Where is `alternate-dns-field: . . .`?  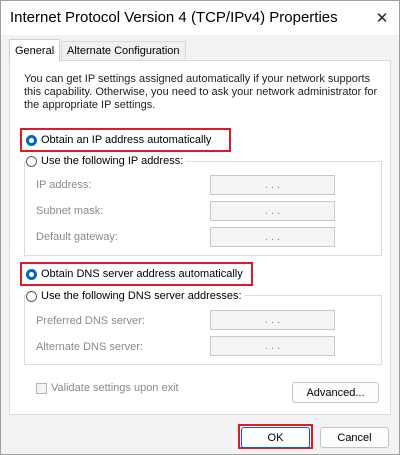
alternate-dns-field: . . . is located at coordinates (272, 346).